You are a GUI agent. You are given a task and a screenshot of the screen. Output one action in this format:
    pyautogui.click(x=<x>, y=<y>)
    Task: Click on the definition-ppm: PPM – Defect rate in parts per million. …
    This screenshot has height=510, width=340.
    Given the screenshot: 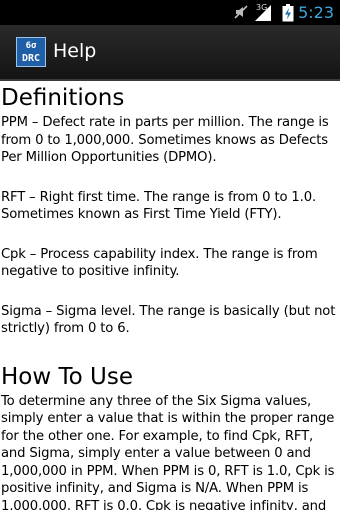 What is the action you would take?
    pyautogui.click(x=165, y=140)
    